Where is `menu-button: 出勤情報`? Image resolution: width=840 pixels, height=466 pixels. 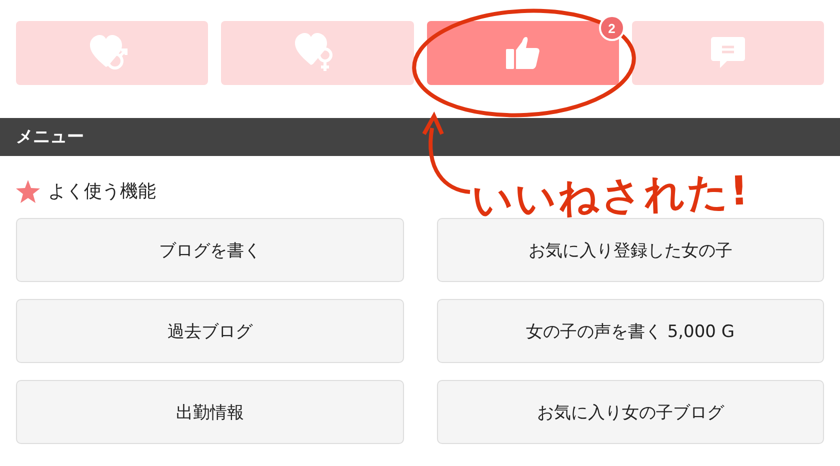
menu-button: 出勤情報 is located at coordinates (210, 412).